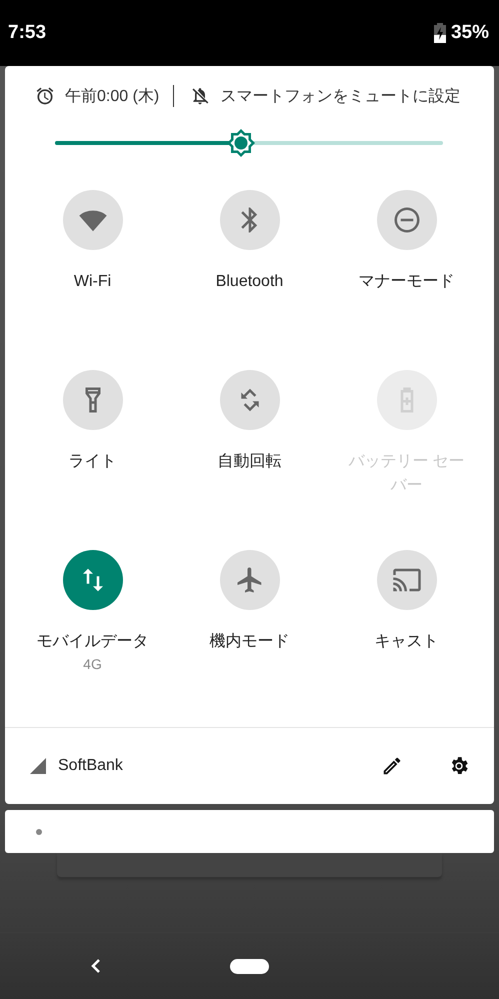 The height and width of the screenshot is (999, 499). What do you see at coordinates (406, 282) in the screenshot?
I see `tile-label: マナーモード` at bounding box center [406, 282].